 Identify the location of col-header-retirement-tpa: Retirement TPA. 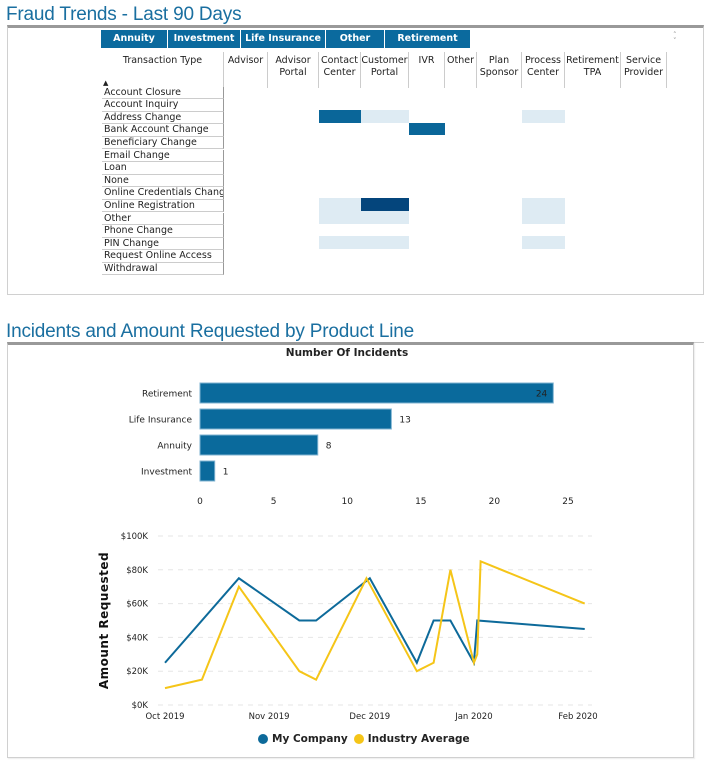
(593, 70).